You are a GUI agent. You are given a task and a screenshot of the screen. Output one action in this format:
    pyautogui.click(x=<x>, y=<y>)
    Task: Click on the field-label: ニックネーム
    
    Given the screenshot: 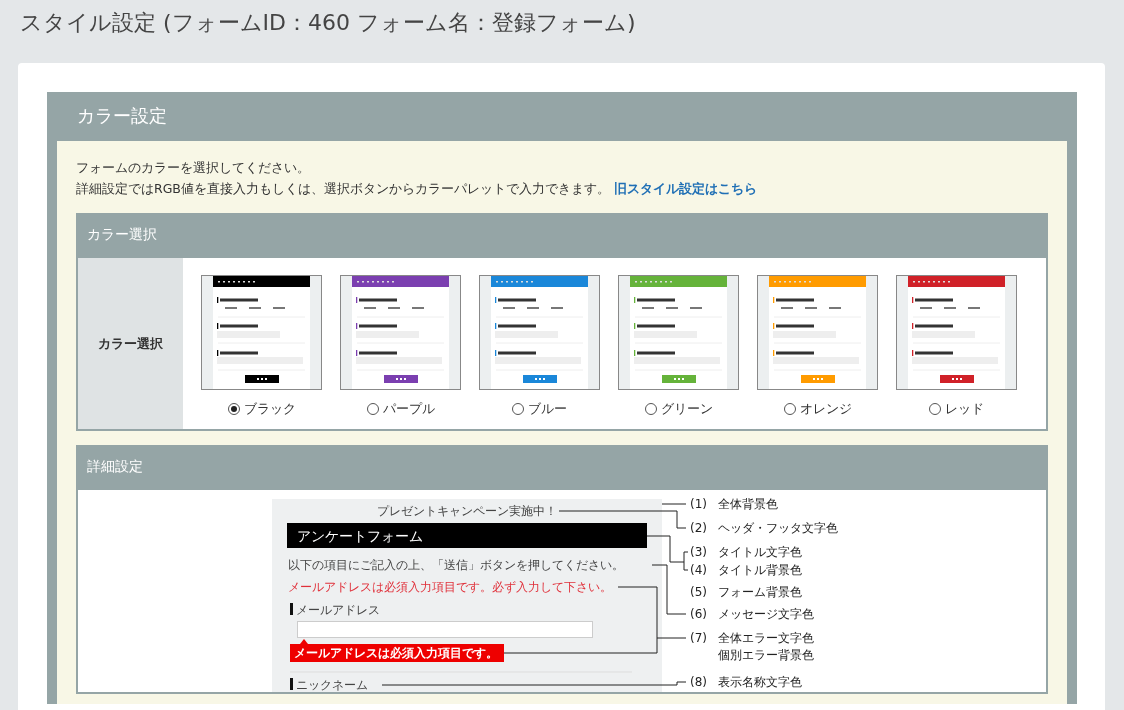 What is the action you would take?
    pyautogui.click(x=332, y=685)
    